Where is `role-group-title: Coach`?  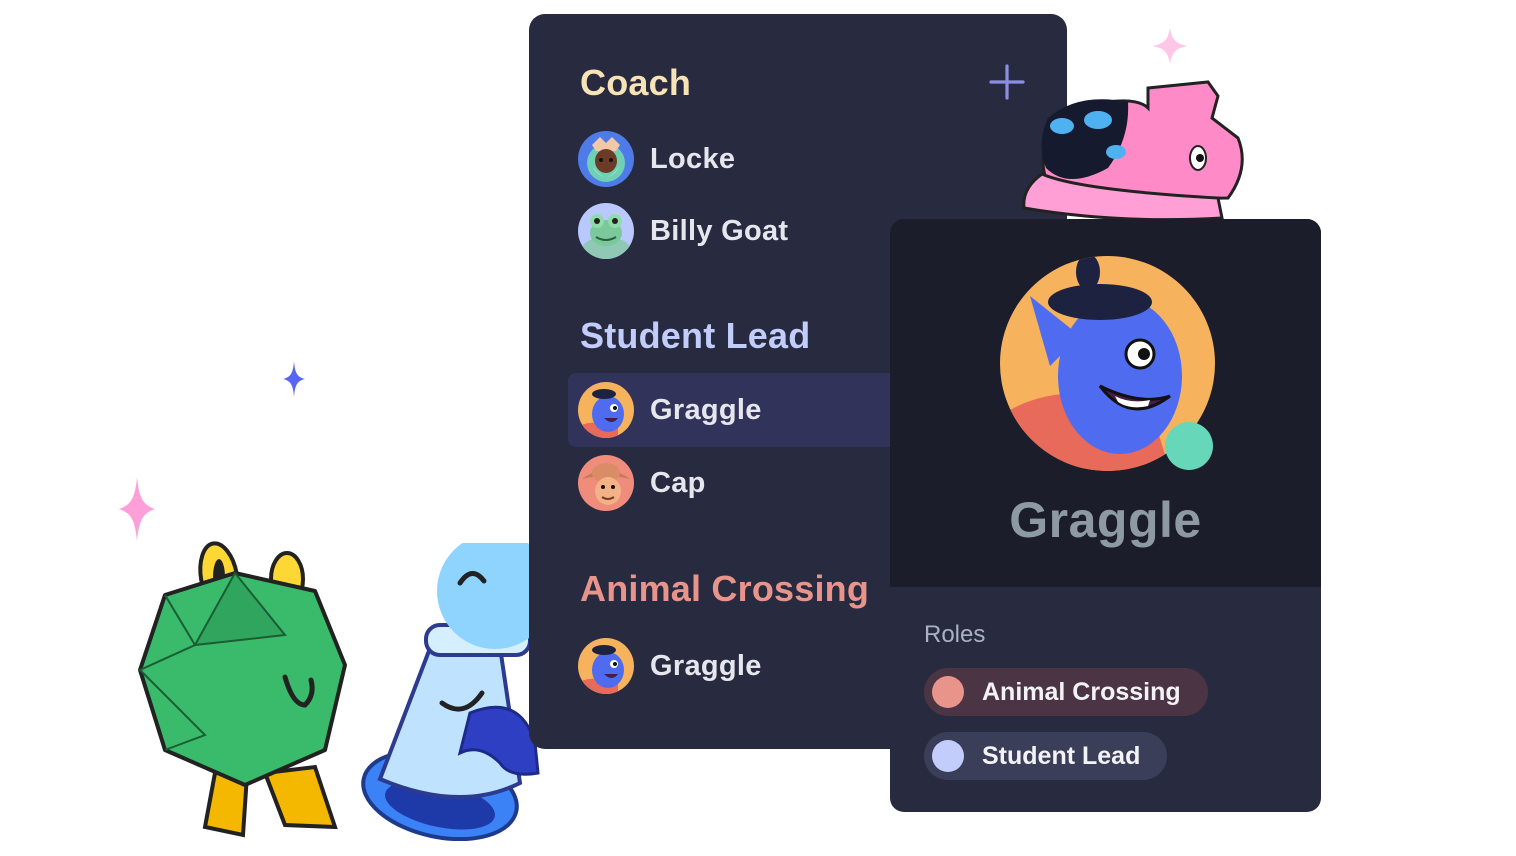 role-group-title: Coach is located at coordinates (636, 82).